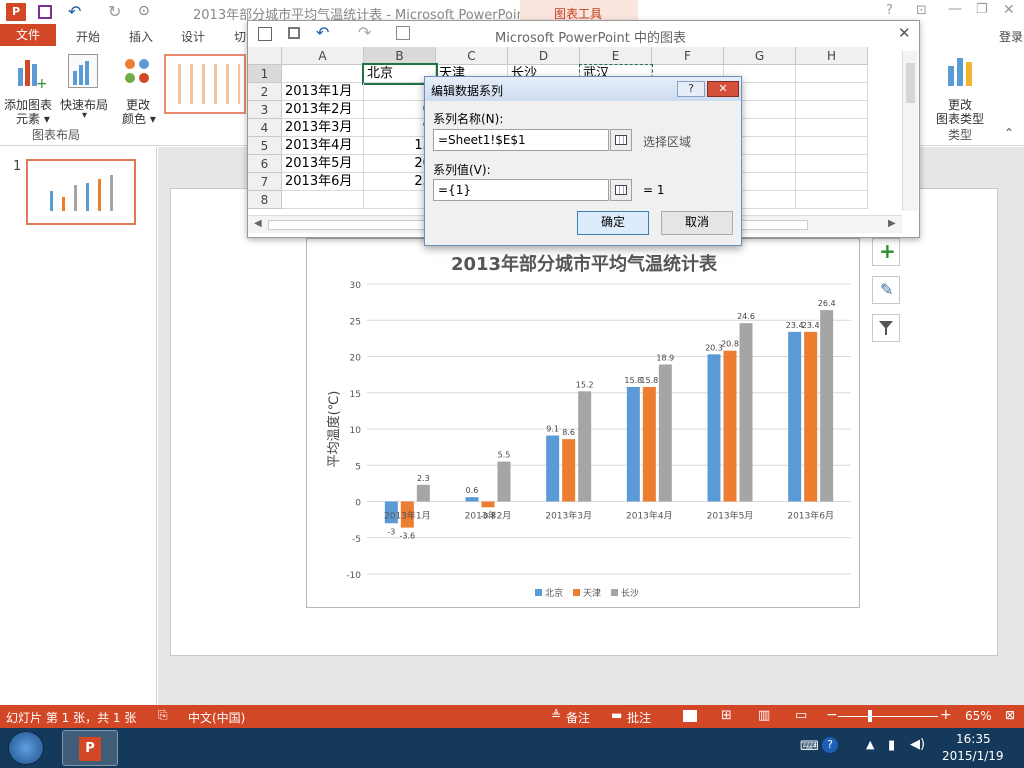  Describe the element at coordinates (726, 715) in the screenshot. I see `slide-sorter-icon: ⊞` at that location.